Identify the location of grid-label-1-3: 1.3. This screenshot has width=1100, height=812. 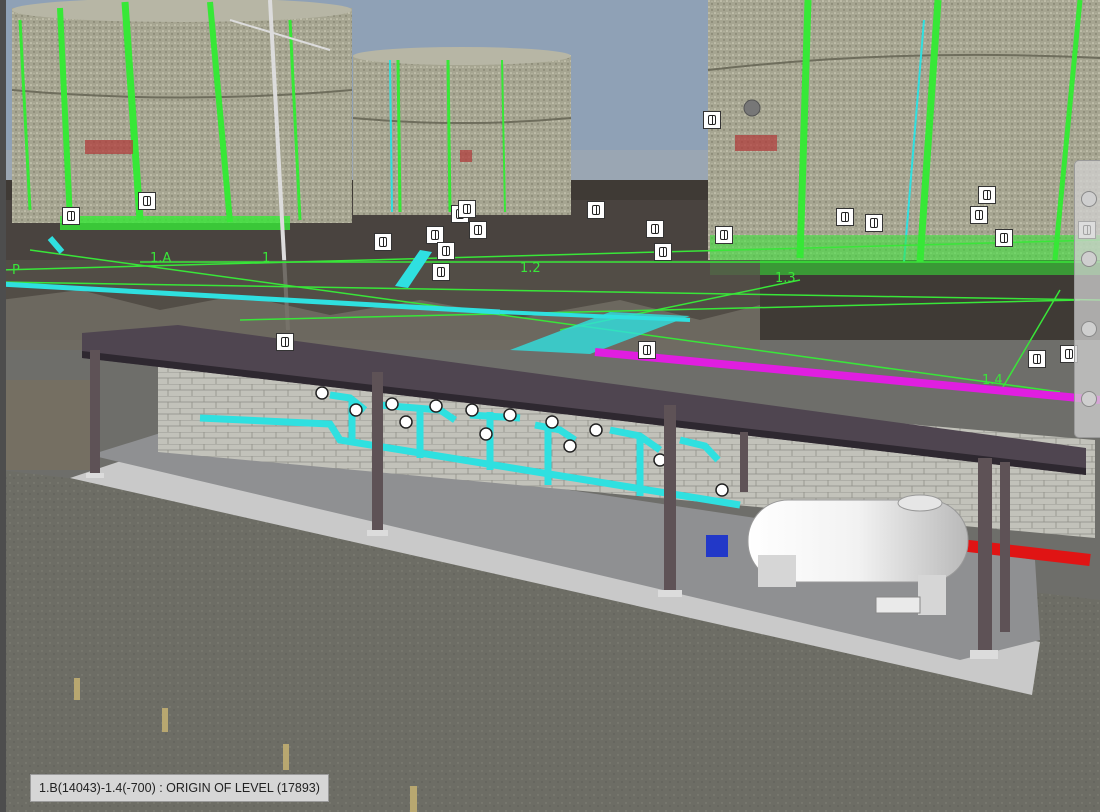
(785, 278).